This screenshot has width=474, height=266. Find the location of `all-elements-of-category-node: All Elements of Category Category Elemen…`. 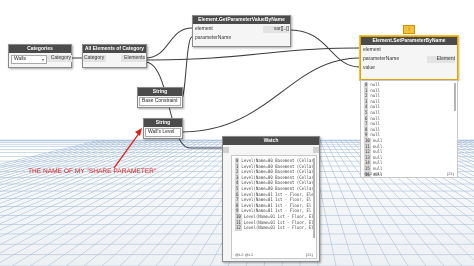

all-elements-of-category-node: All Elements of Category Category Elemen… is located at coordinates (114, 56).